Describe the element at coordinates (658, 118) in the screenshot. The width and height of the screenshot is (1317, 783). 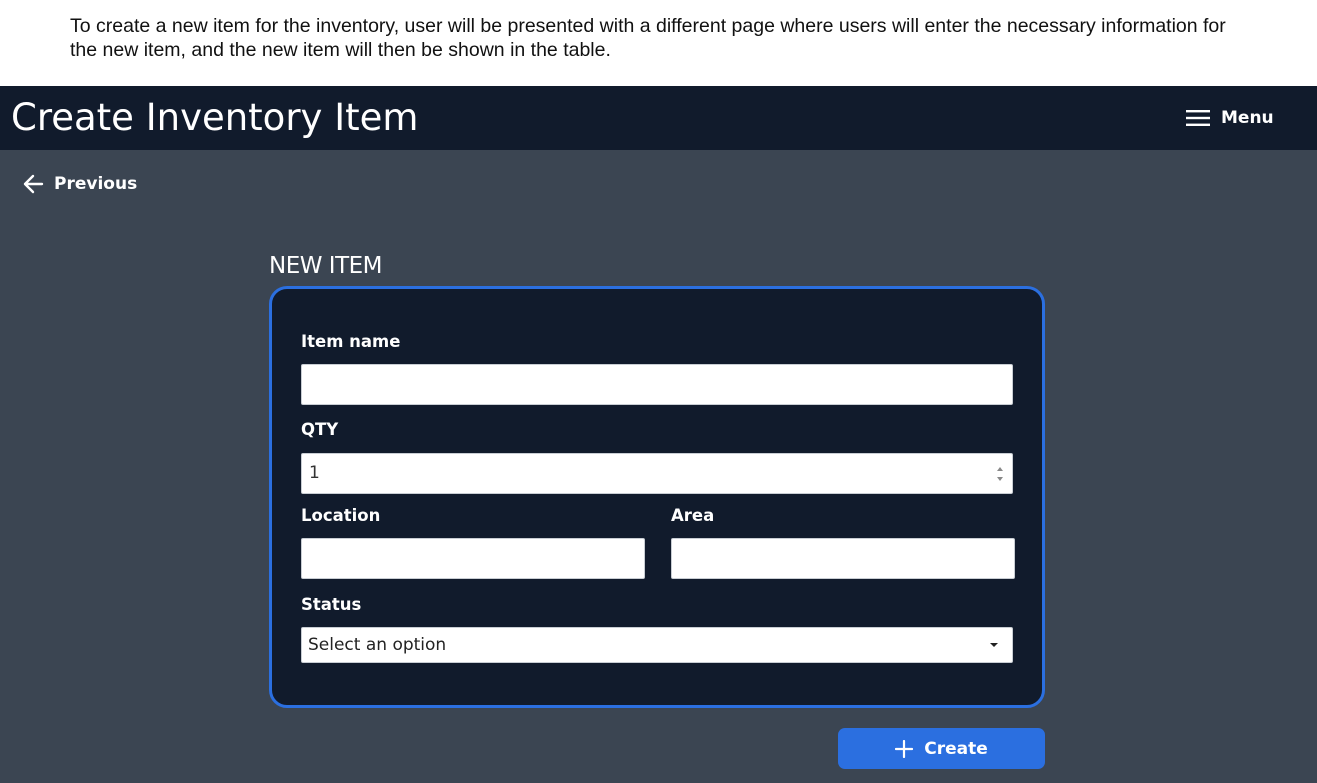
I see `top-bar: Create Inventory Item Menu` at that location.